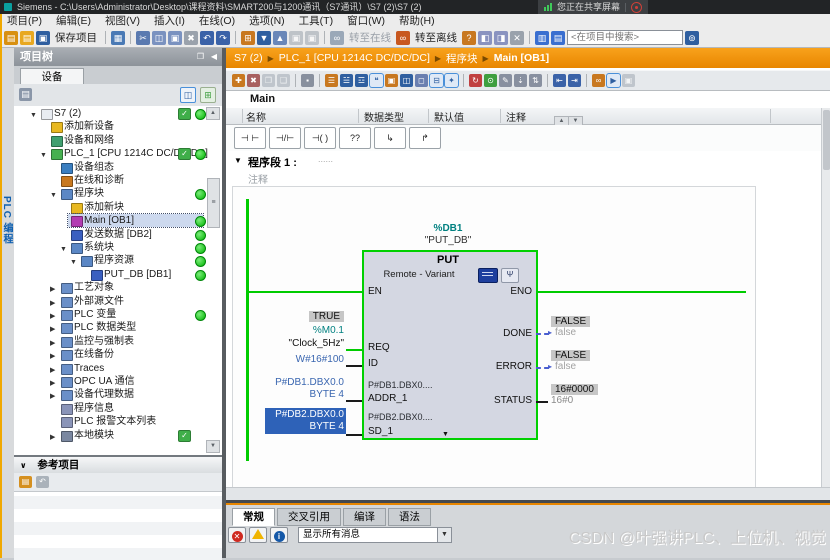 The image size is (830, 560). I want to click on tree-item-opc-ua: ▶ OPC UA 通信, so click(118, 381).